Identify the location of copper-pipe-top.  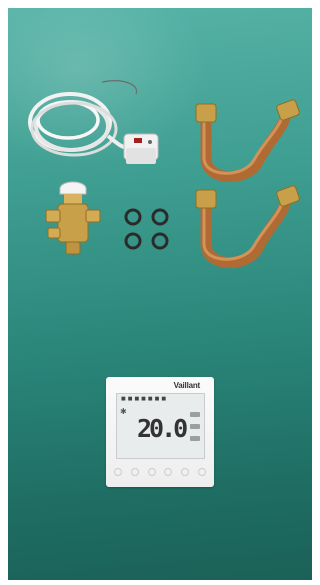
(247, 140).